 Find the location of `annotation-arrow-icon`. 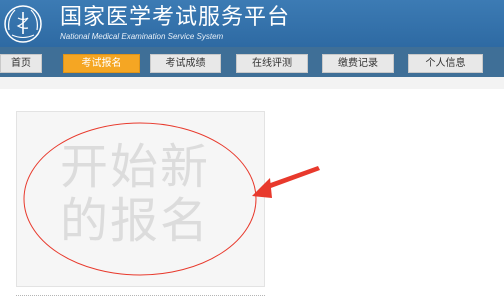

annotation-arrow-icon is located at coordinates (286, 182).